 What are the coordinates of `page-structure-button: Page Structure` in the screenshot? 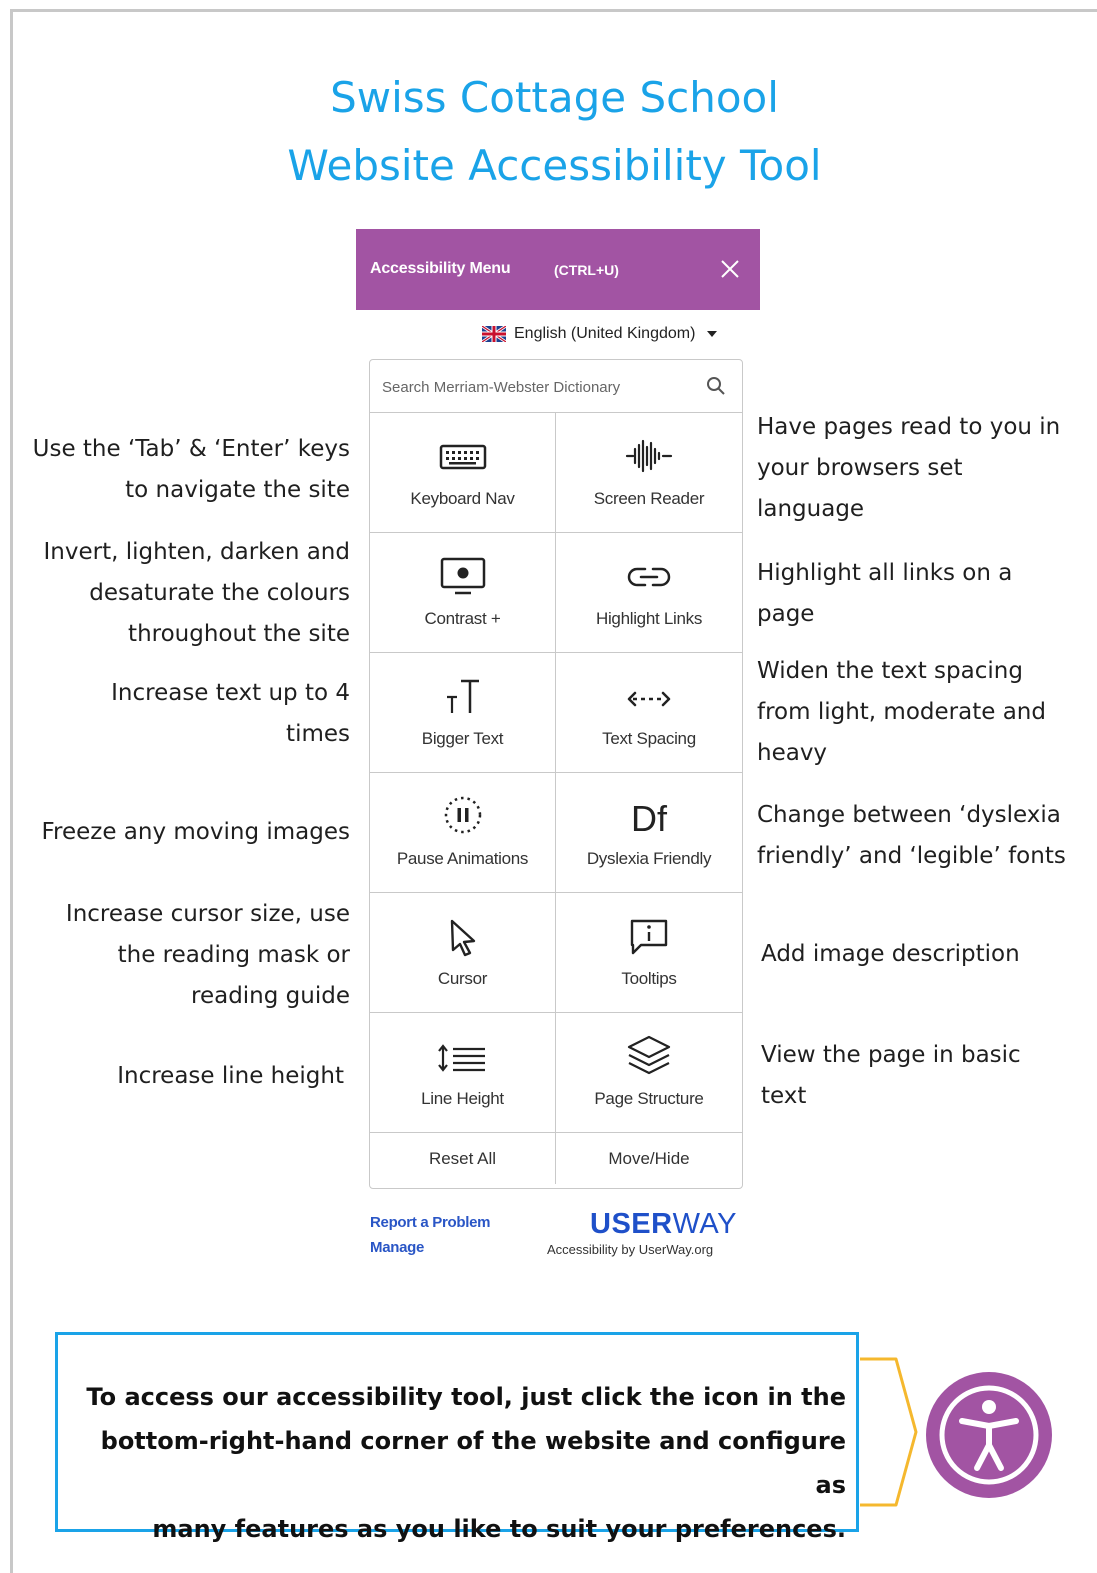 It's located at (649, 1073).